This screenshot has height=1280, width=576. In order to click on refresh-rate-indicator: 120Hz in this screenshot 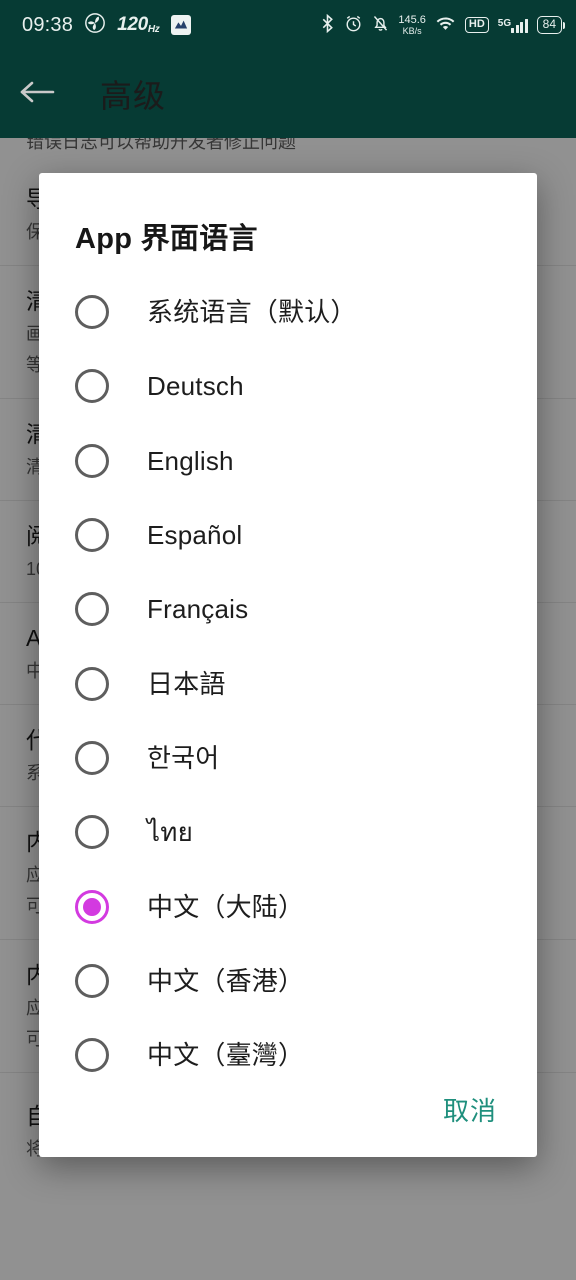, I will do `click(138, 24)`.